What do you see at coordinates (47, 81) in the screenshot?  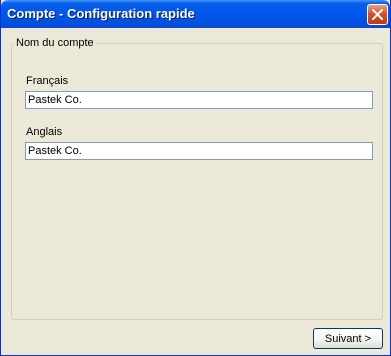 I see `french-label: Français` at bounding box center [47, 81].